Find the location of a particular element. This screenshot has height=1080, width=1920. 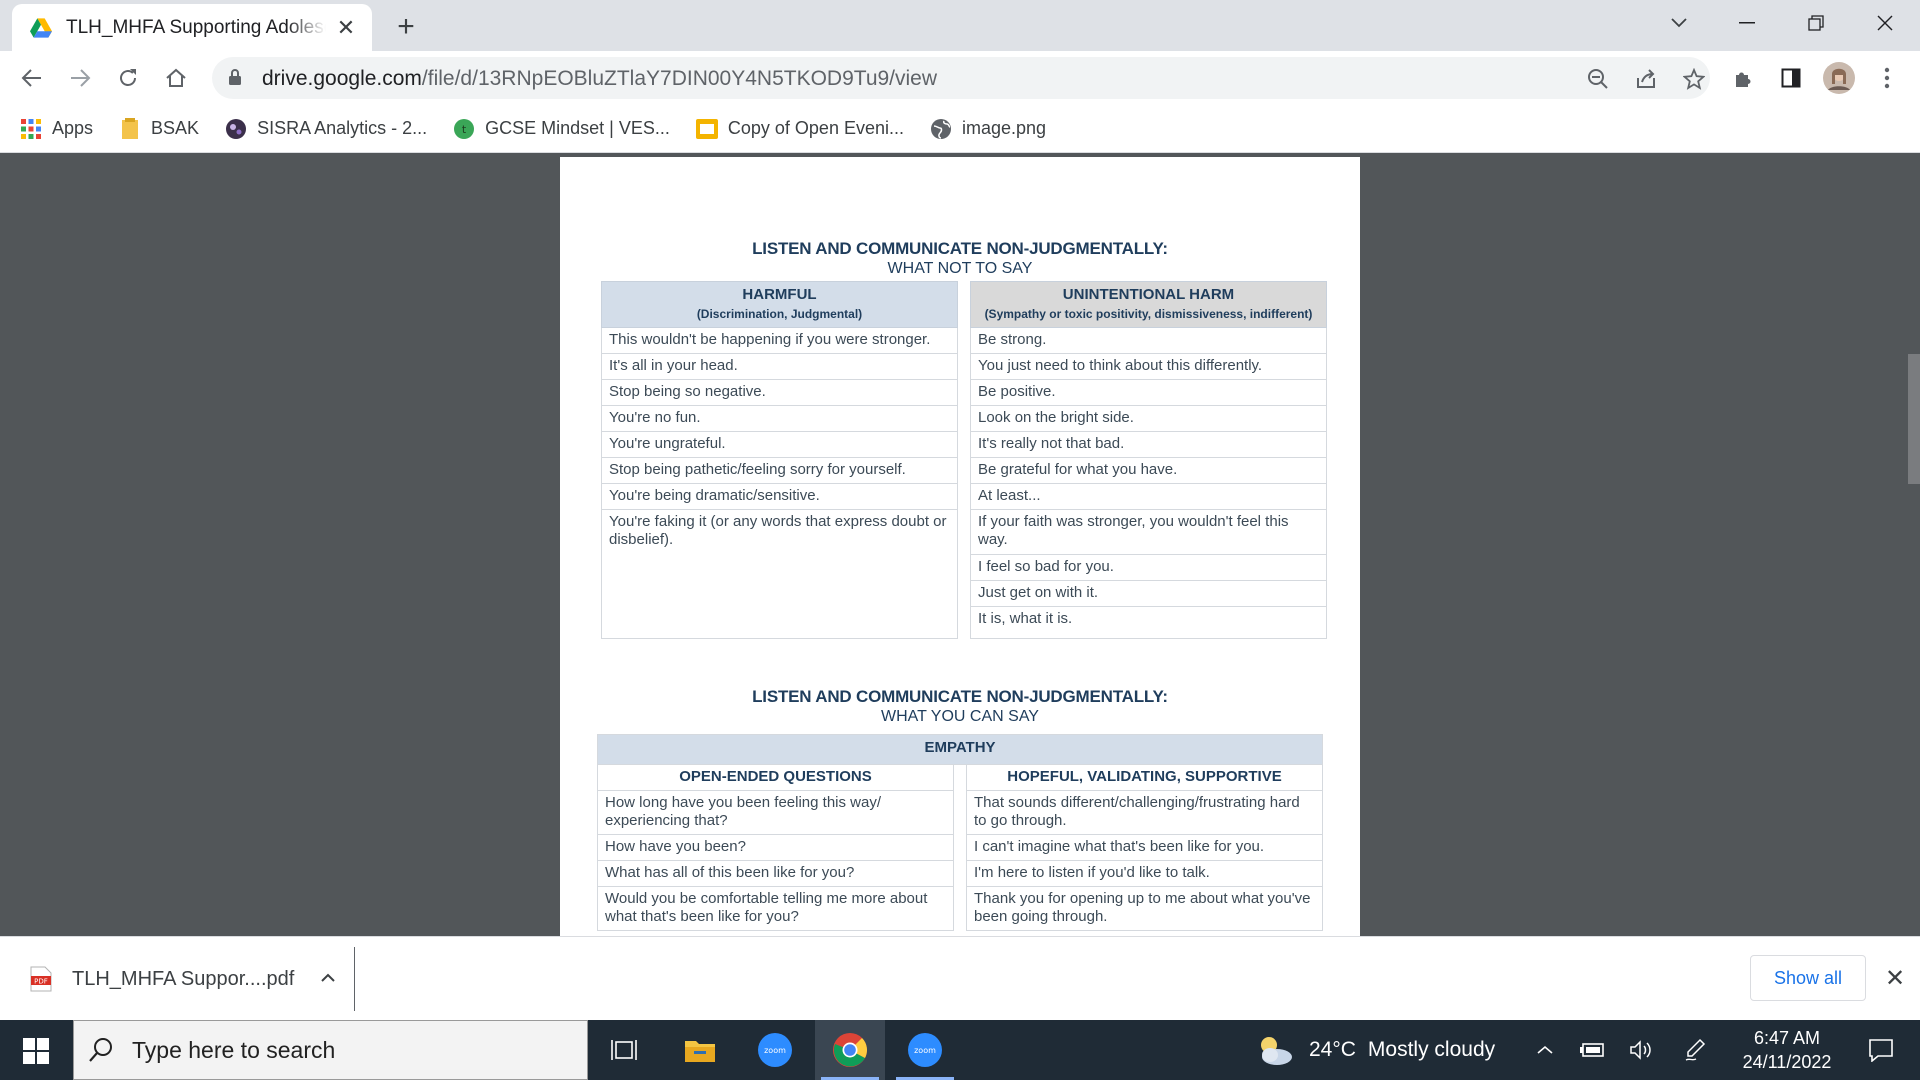

share-icon is located at coordinates (1646, 79).